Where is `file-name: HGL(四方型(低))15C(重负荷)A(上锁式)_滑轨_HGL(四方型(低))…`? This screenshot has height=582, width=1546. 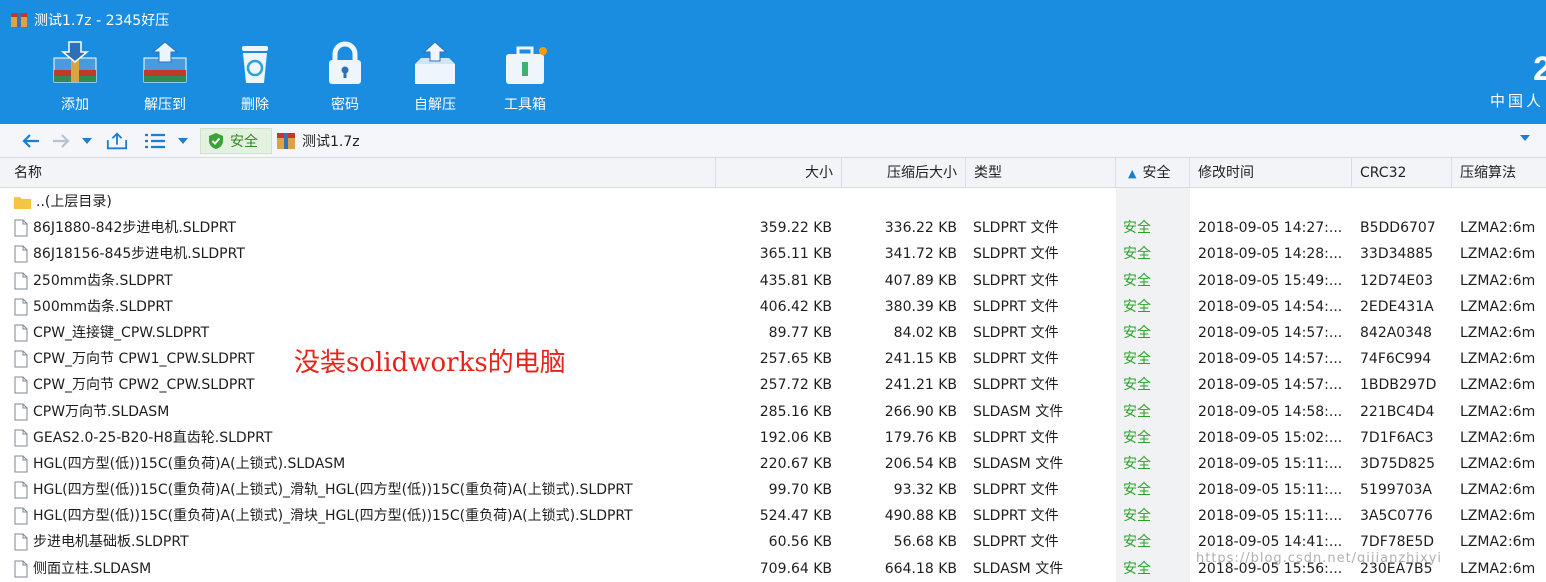
file-name: HGL(四方型(低))15C(重负荷)A(上锁式)_滑轨_HGL(四方型(低))… is located at coordinates (333, 490).